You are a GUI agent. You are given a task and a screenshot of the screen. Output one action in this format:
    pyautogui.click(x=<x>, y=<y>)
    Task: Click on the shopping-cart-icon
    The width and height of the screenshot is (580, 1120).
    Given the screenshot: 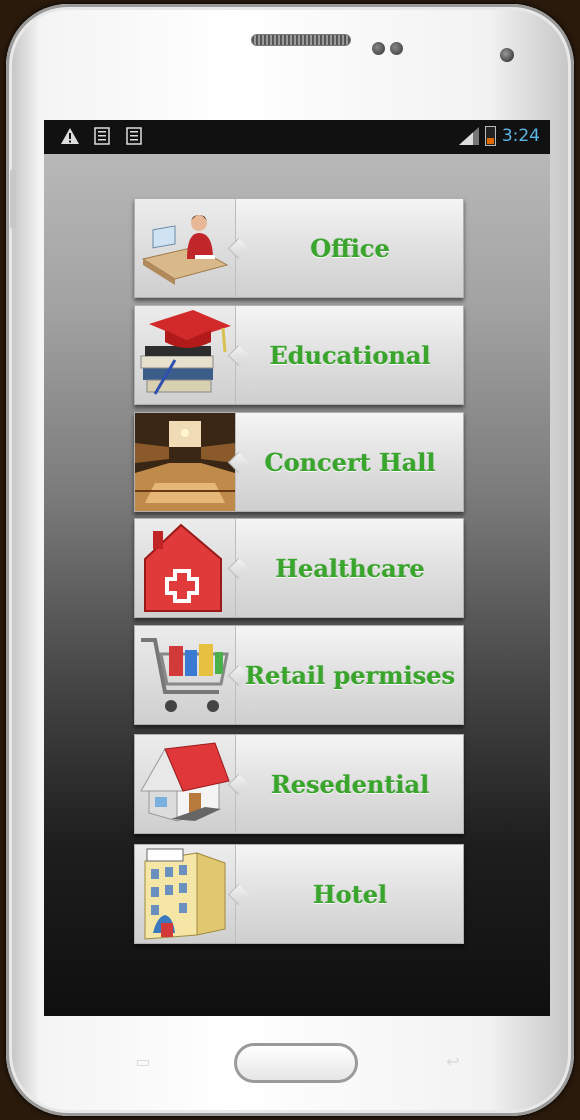 What is the action you would take?
    pyautogui.click(x=185, y=675)
    